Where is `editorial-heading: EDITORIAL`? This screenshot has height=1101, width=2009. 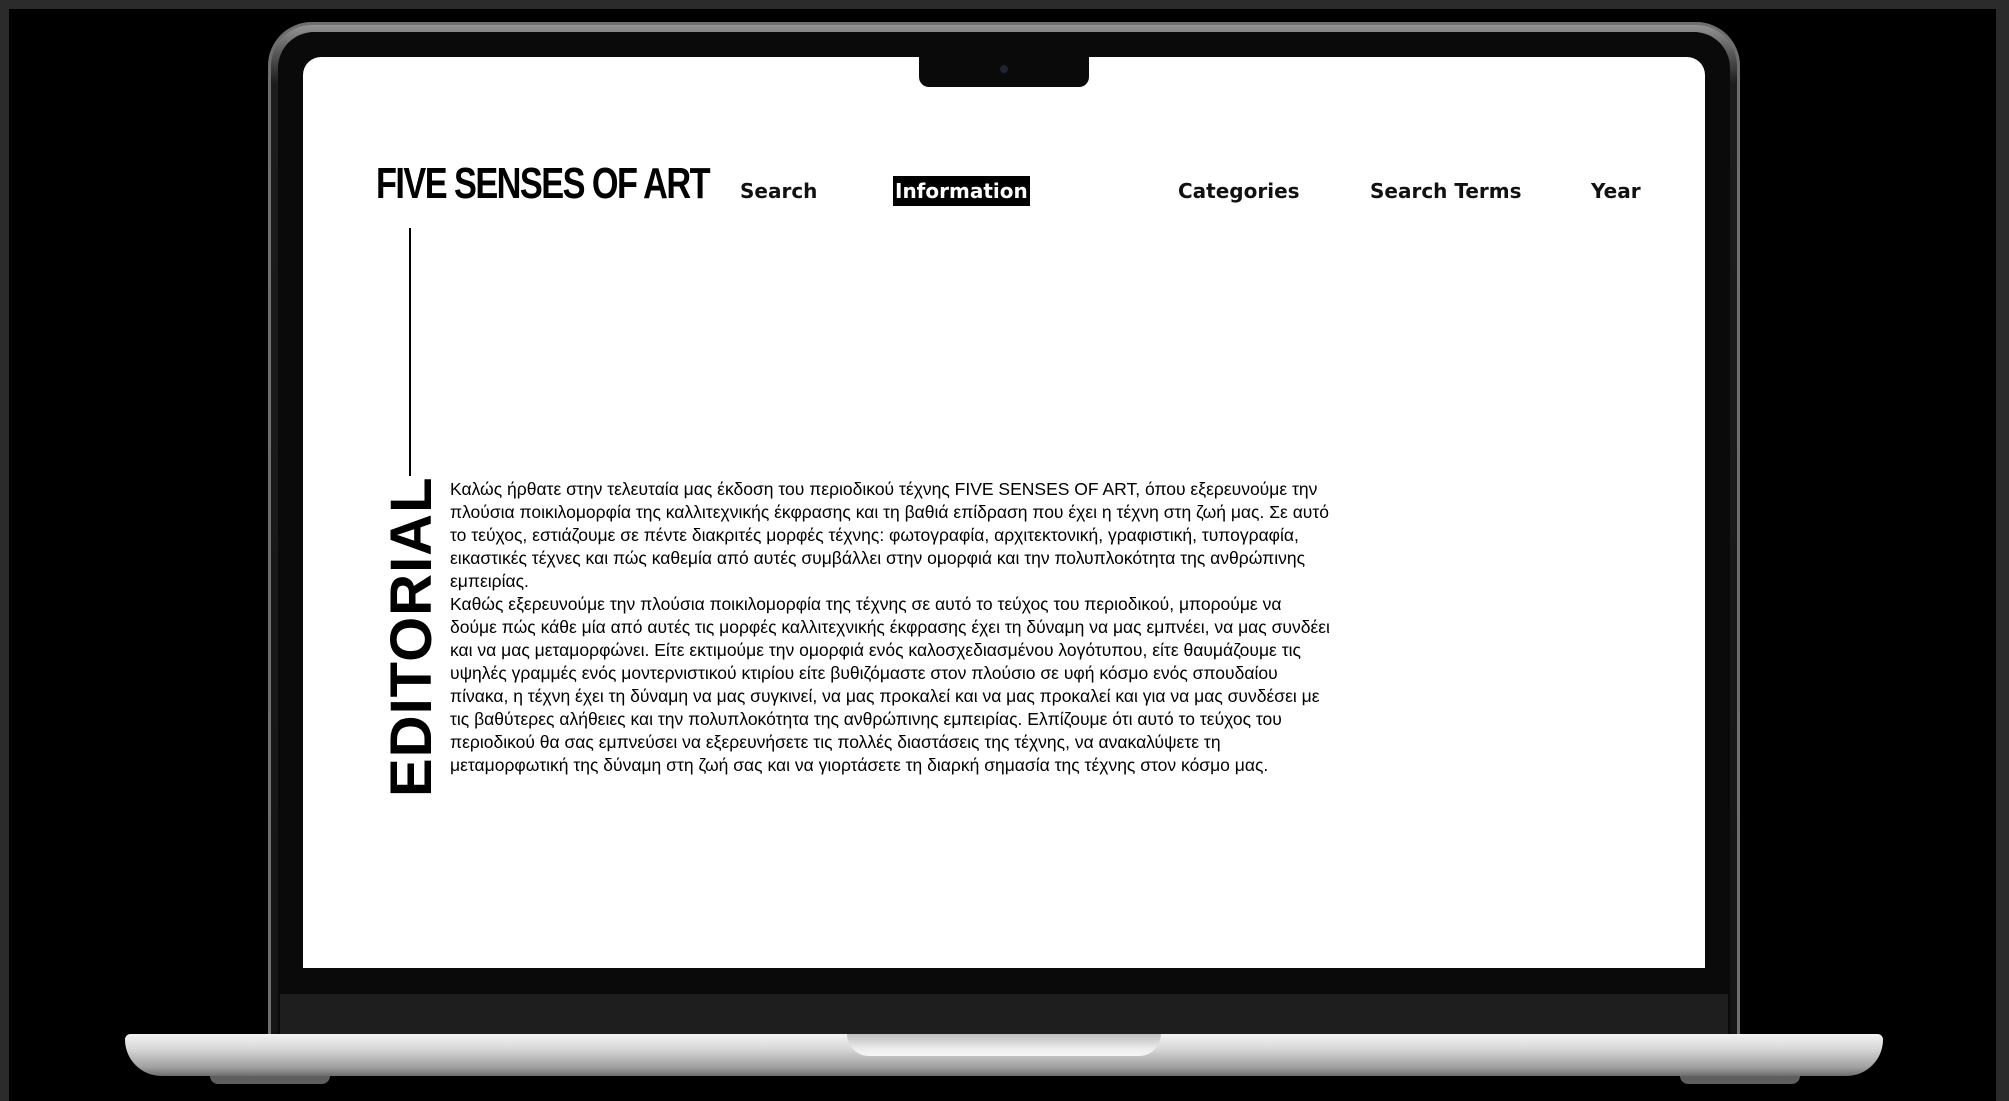 editorial-heading: EDITORIAL is located at coordinates (411, 637).